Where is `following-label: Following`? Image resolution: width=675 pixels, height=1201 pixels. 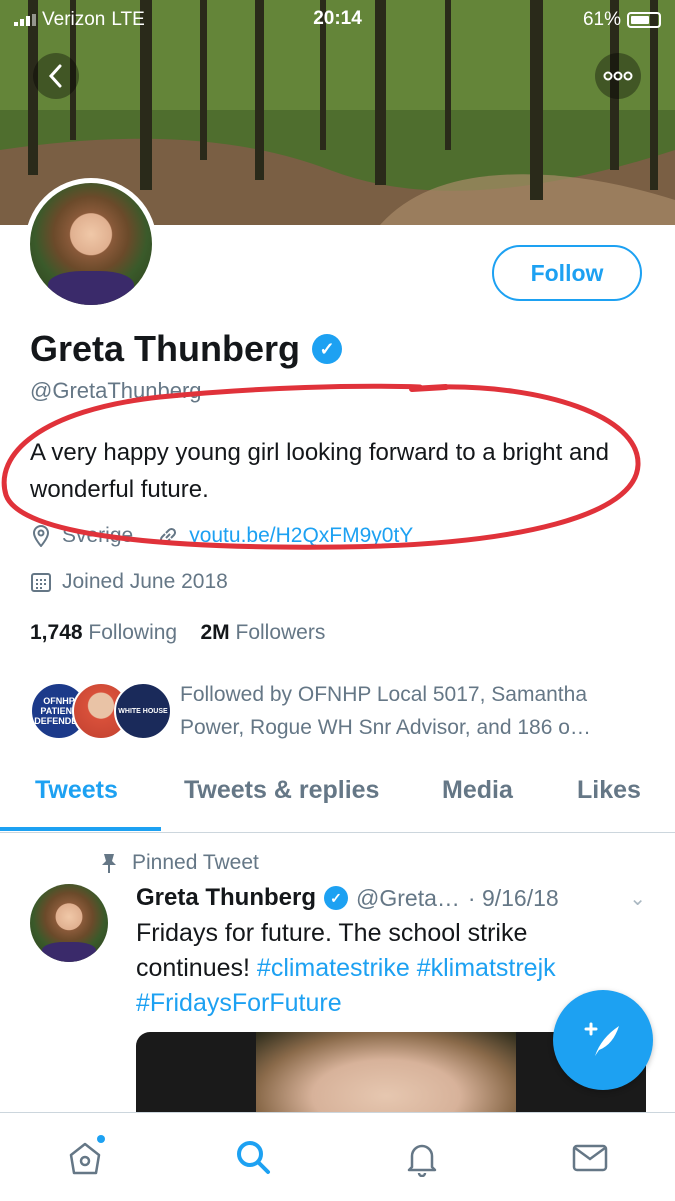
following-label: Following is located at coordinates (133, 632).